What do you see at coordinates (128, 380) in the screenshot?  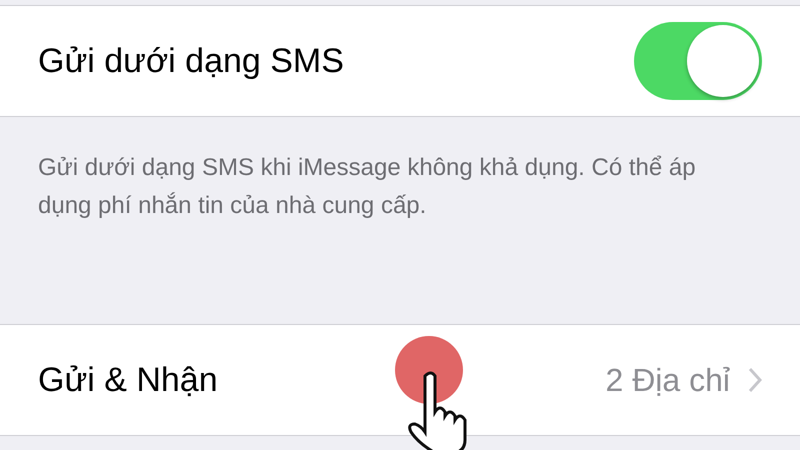 I see `row-label: Gửi & Nhận` at bounding box center [128, 380].